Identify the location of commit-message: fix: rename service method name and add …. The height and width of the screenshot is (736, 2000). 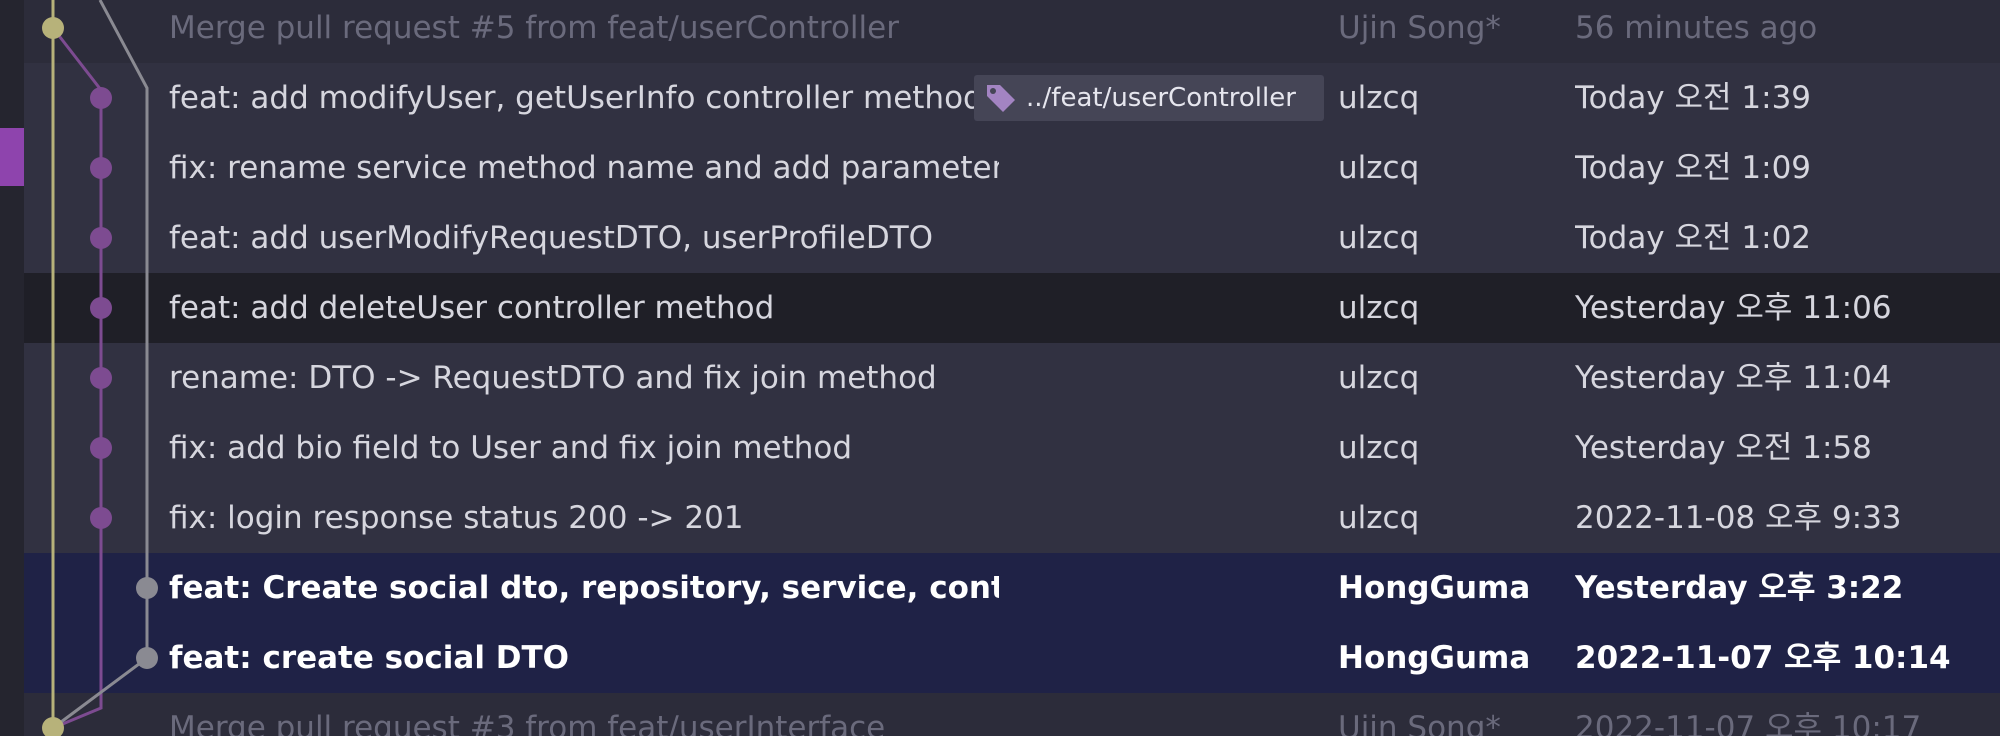
(584, 168).